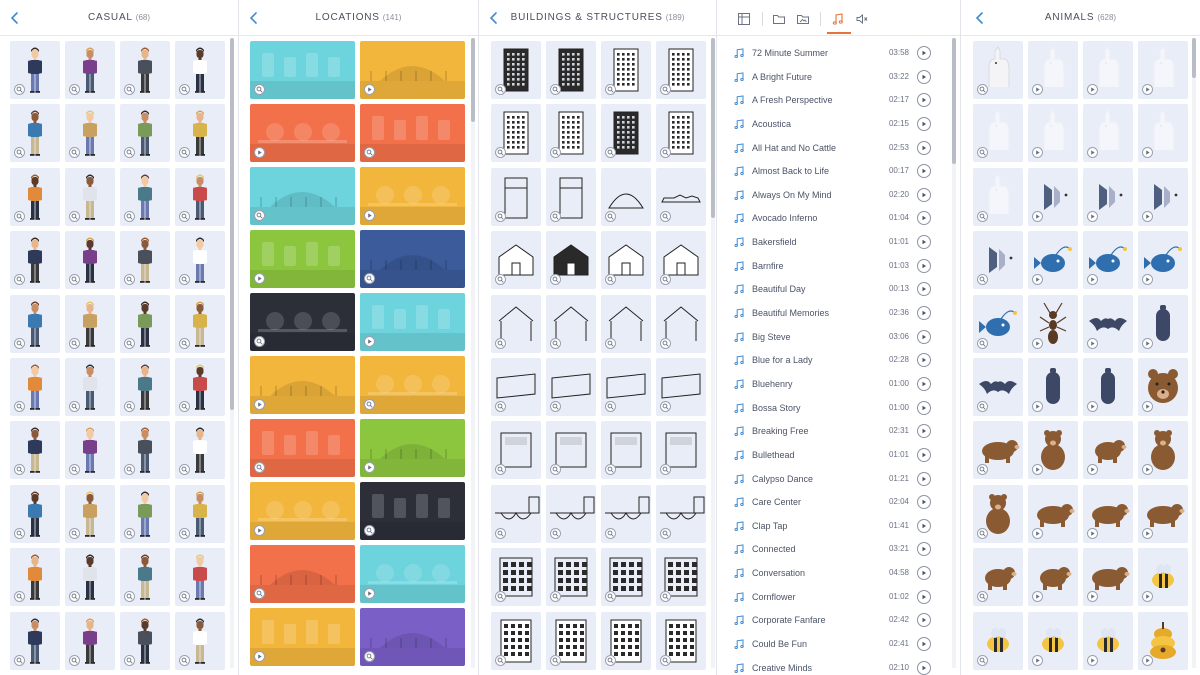  What do you see at coordinates (15, 18) in the screenshot?
I see `back-button` at bounding box center [15, 18].